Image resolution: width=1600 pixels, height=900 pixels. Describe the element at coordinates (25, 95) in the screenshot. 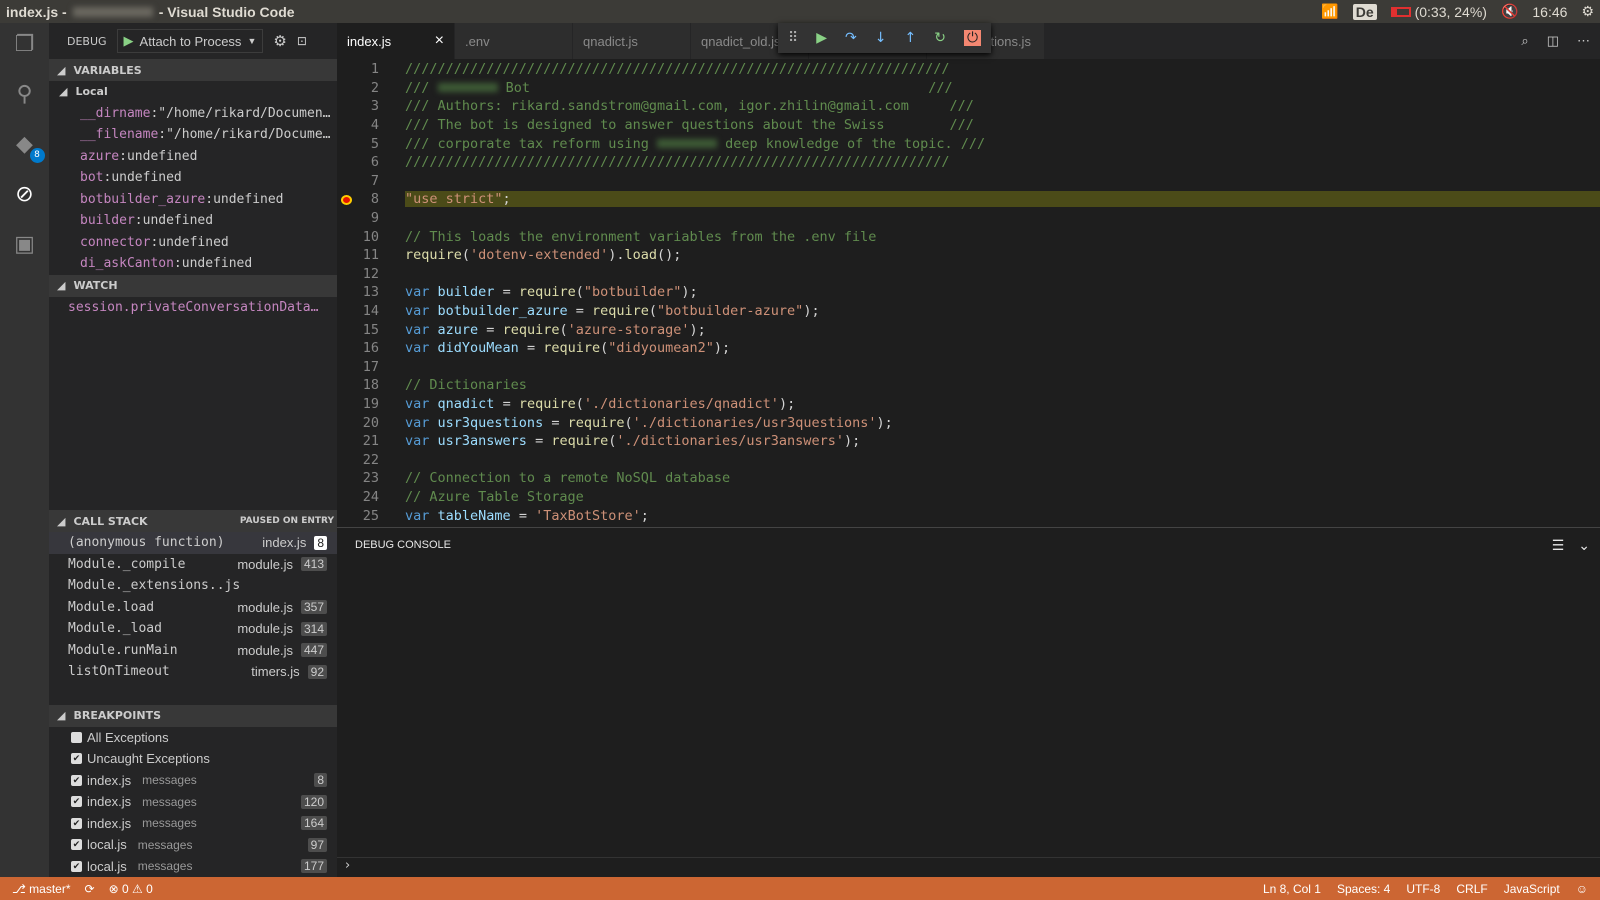

I see `search-icon: ⚲` at that location.